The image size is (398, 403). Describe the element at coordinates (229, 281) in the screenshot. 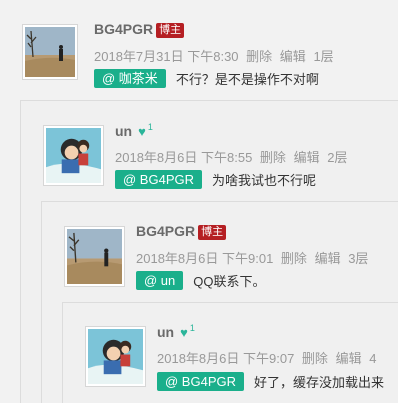

I see `comment-text: QQ联系下。` at that location.